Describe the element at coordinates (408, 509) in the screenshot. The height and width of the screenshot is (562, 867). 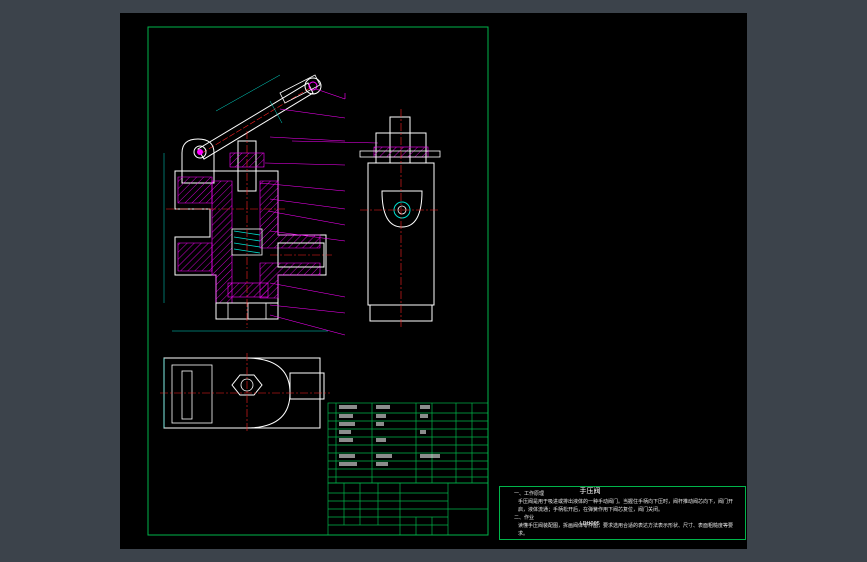
I see `title-block` at that location.